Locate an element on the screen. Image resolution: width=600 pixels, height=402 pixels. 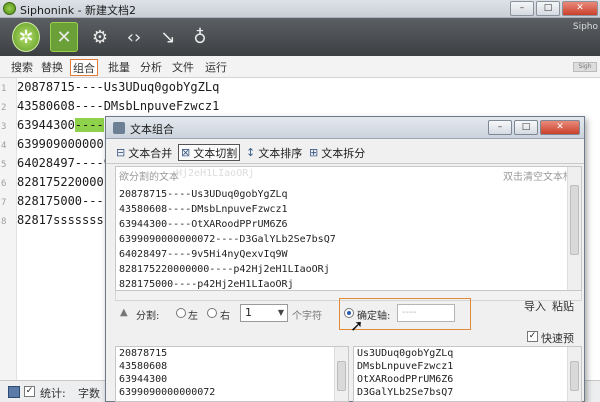
lightbulb-icon: ♁ is located at coordinates (200, 37).